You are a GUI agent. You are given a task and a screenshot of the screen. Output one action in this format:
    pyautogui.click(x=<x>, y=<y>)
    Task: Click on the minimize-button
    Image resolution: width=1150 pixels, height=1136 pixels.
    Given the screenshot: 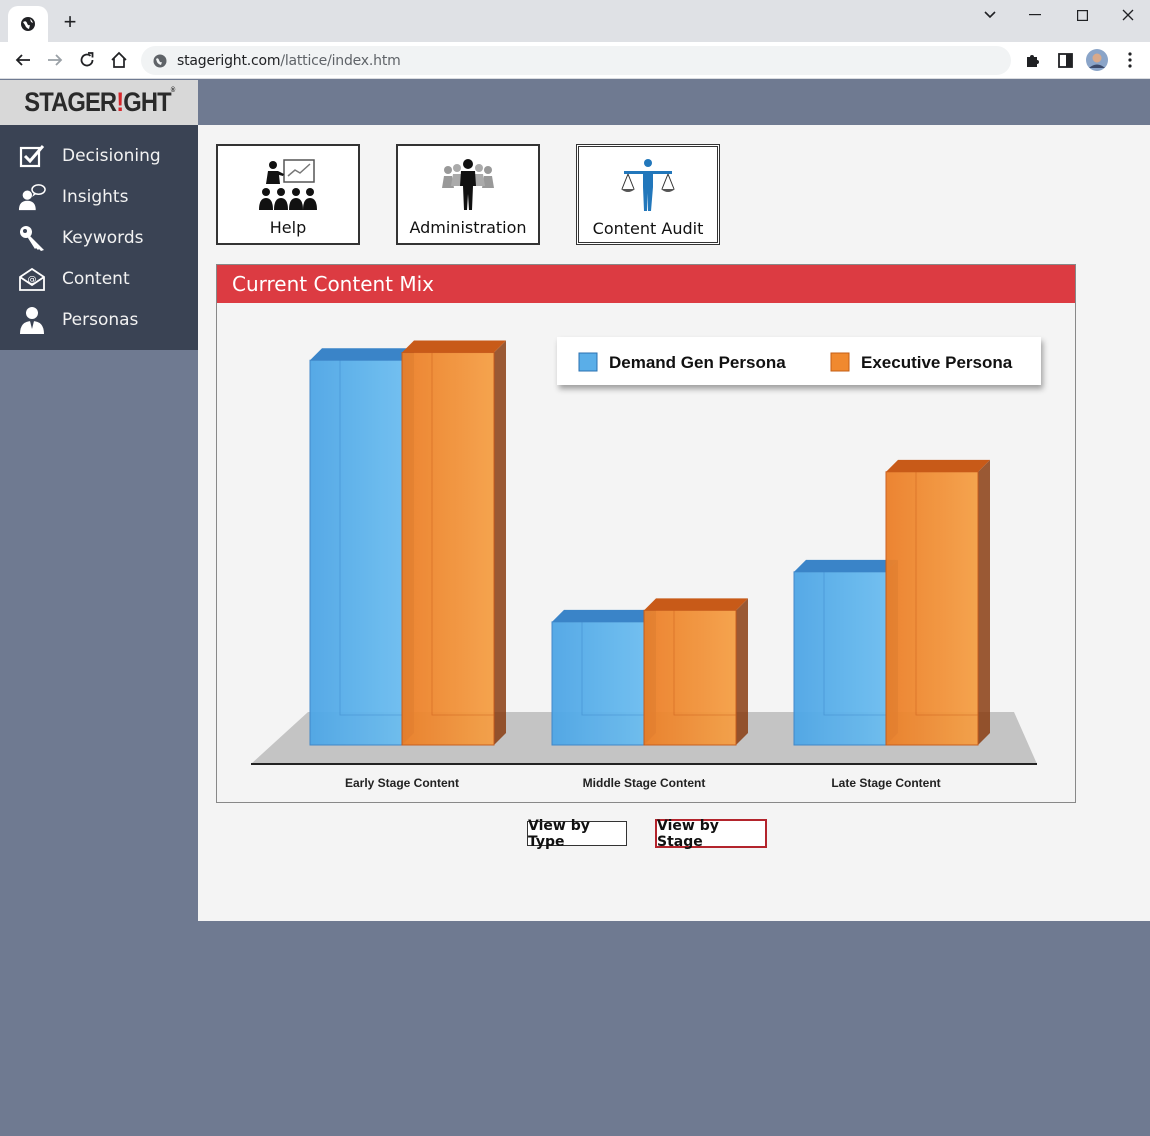 What is the action you would take?
    pyautogui.click(x=1035, y=15)
    